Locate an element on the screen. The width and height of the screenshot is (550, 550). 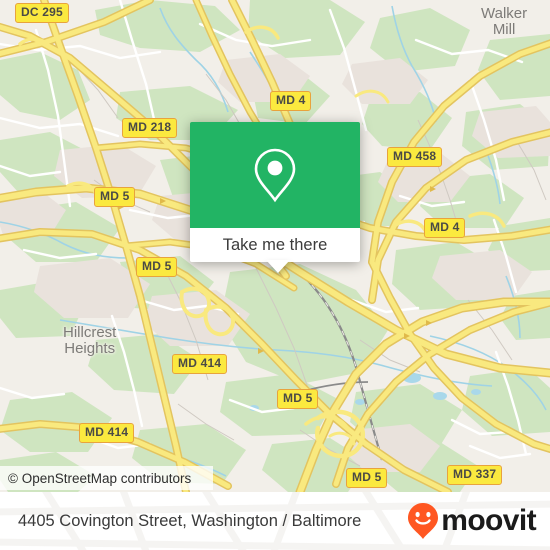
popup-card-pointer-wrap is located at coordinates (275, 267).